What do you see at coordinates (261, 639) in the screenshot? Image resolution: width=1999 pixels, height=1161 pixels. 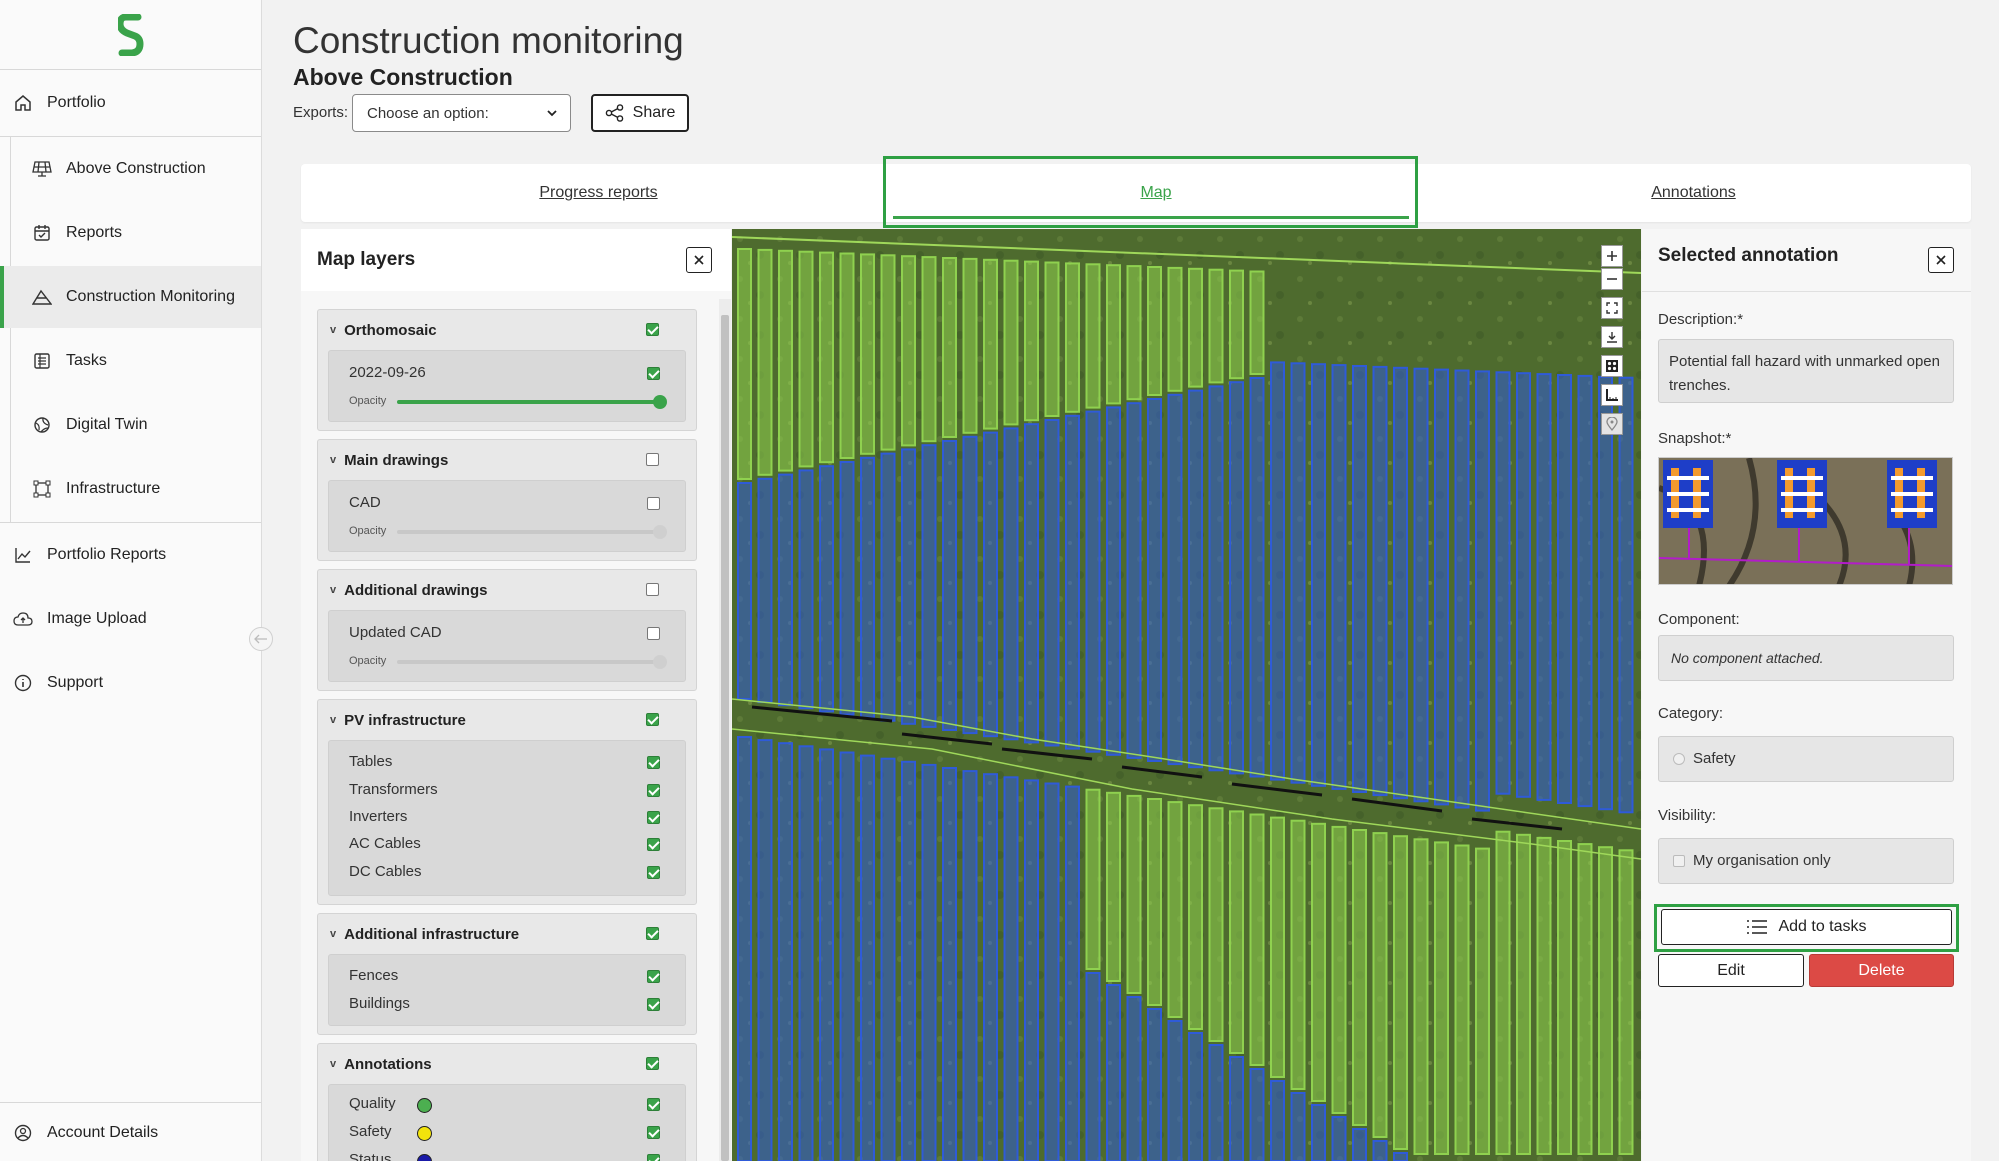 I see `collapse-sidebar-button` at bounding box center [261, 639].